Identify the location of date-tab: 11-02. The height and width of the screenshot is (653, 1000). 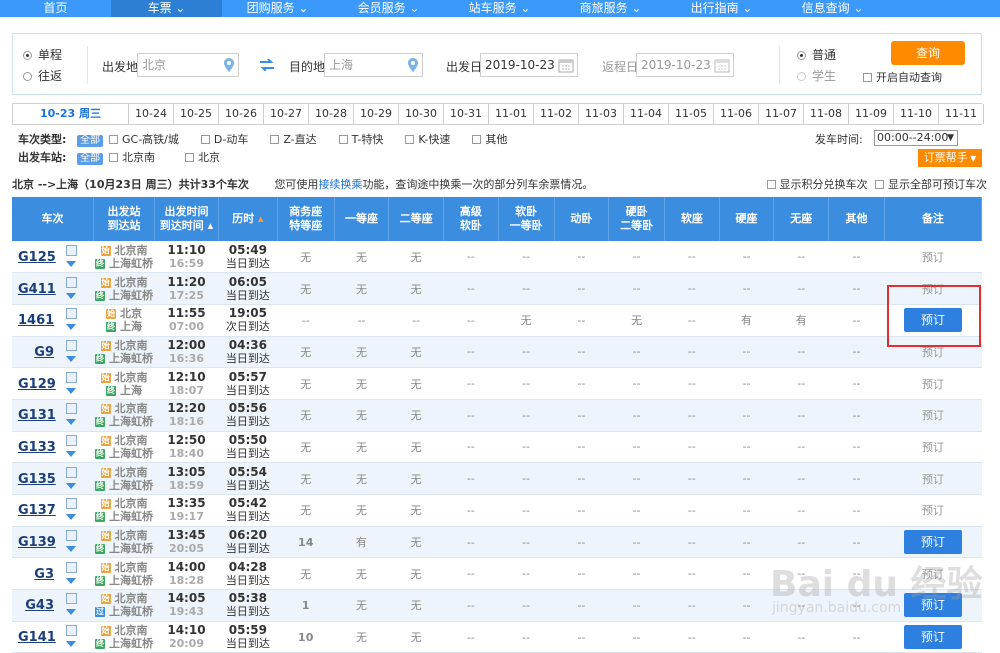
(556, 114).